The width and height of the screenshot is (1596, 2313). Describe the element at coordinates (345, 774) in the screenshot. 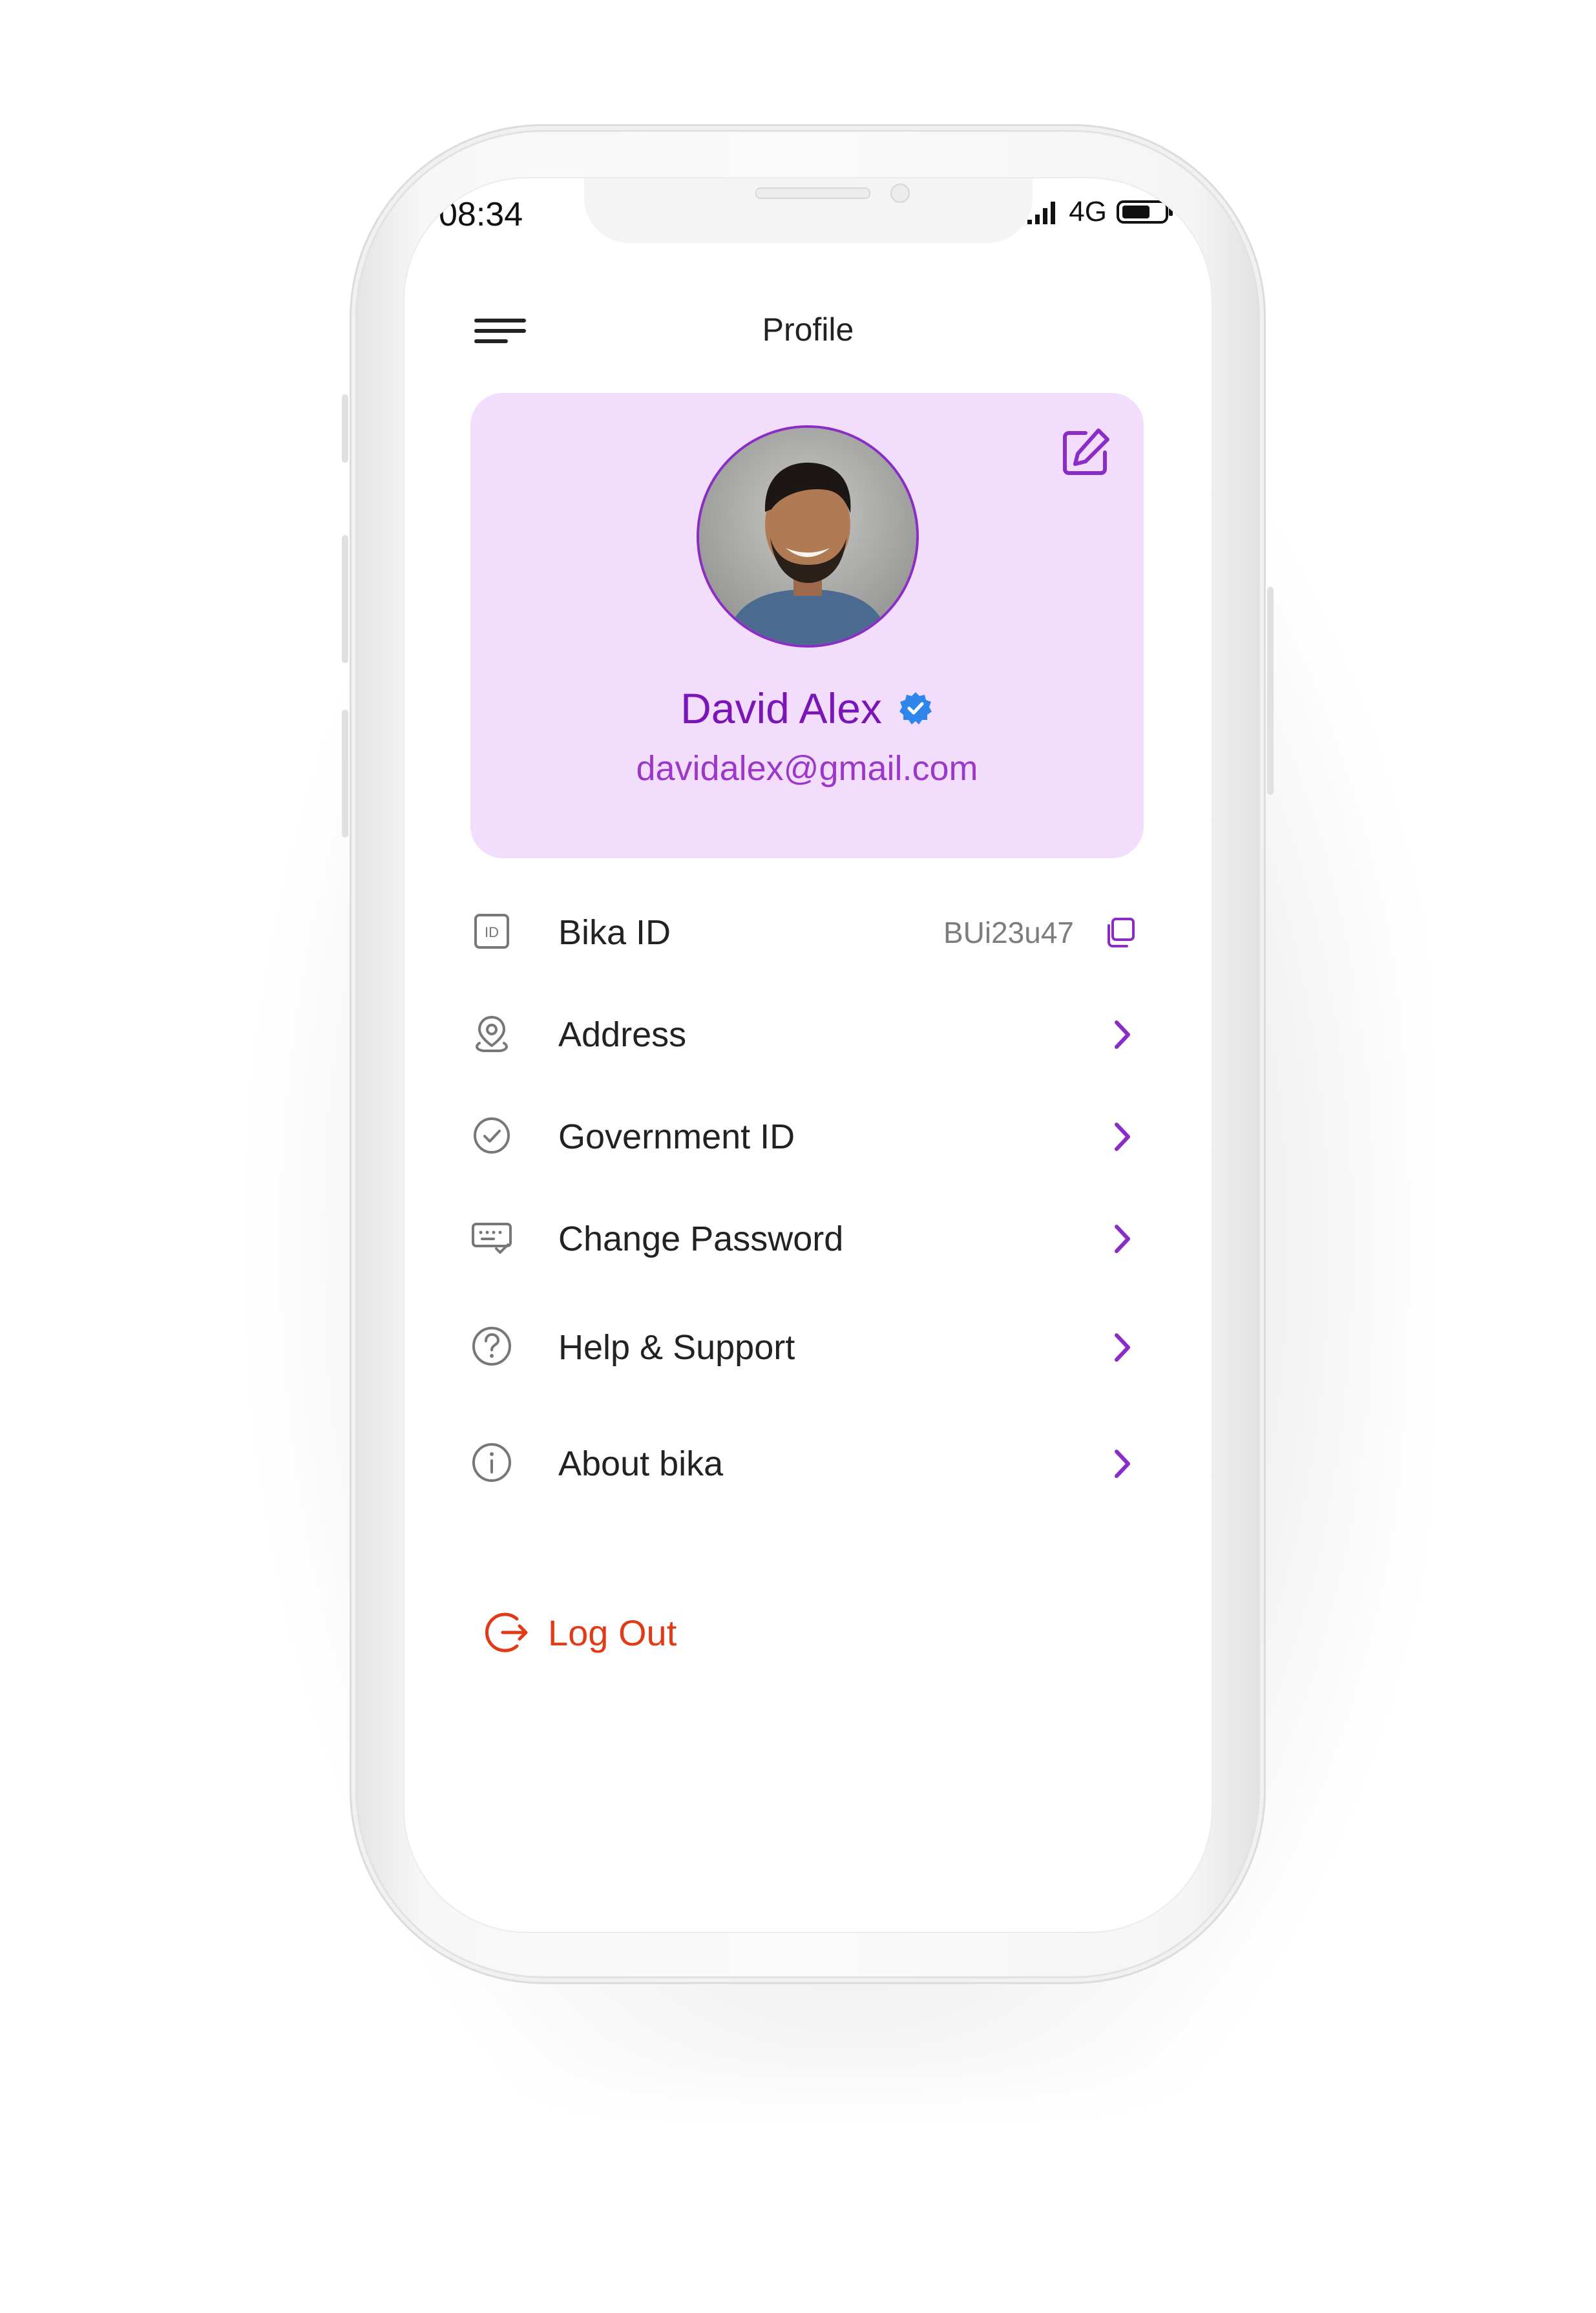

I see `volume-down-button` at that location.